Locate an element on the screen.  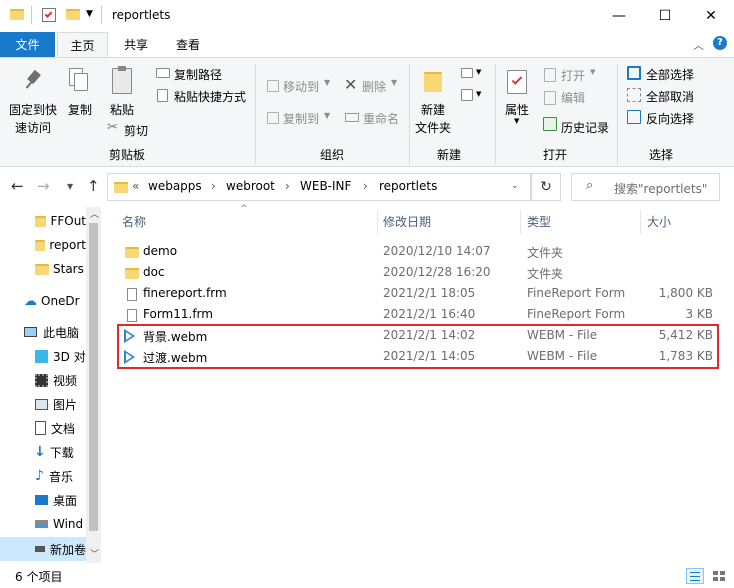
history-button: 历史记录 is located at coordinates (585, 127).